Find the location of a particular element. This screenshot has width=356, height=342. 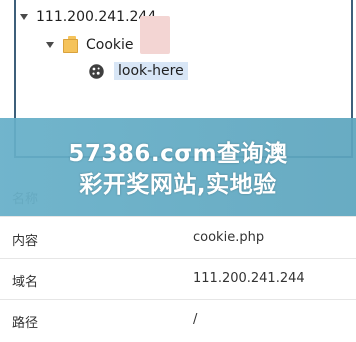

property-value: cookie.php is located at coordinates (229, 237).